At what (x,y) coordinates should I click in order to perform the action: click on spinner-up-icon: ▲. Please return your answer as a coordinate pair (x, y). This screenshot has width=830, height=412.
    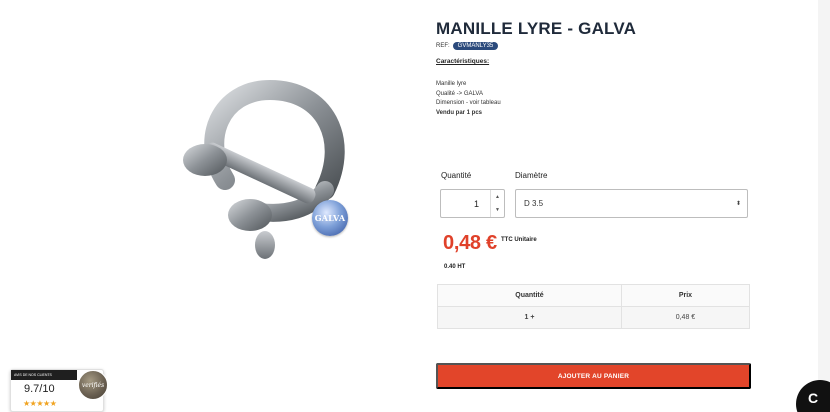
    Looking at the image, I should click on (497, 197).